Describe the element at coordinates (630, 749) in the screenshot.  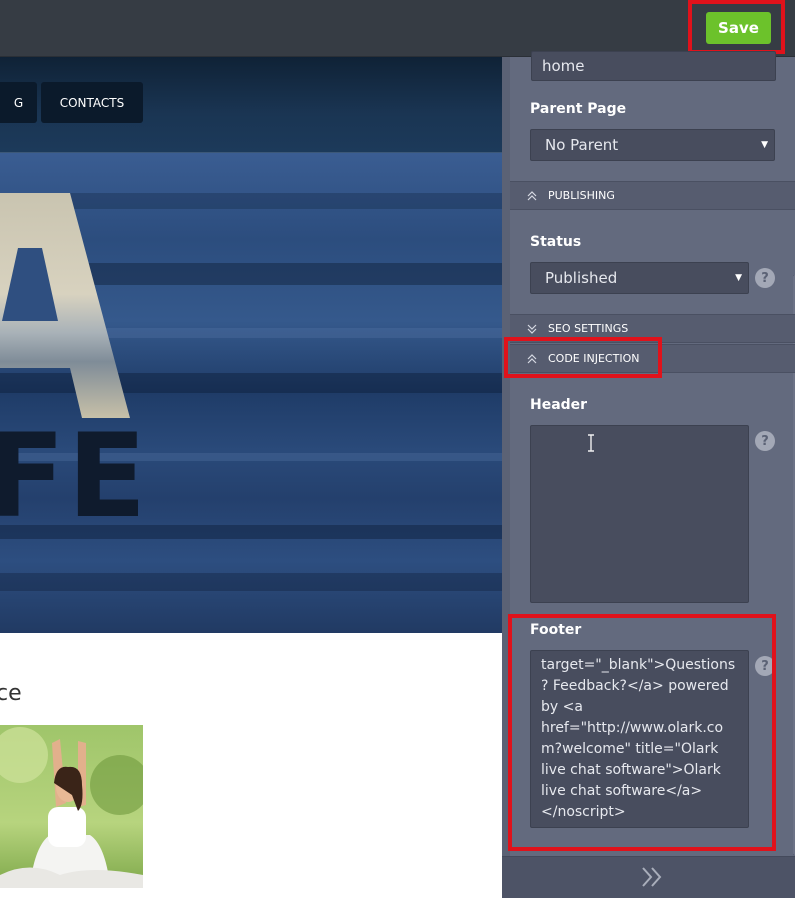
I see `footer-code-line: m?welcome" title="Olark` at that location.